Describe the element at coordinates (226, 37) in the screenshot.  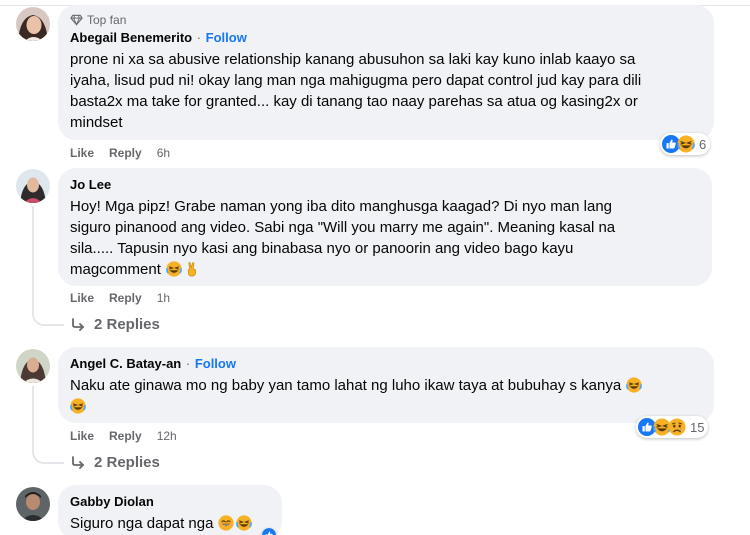
I see `follow-button-abegail: Follow` at that location.